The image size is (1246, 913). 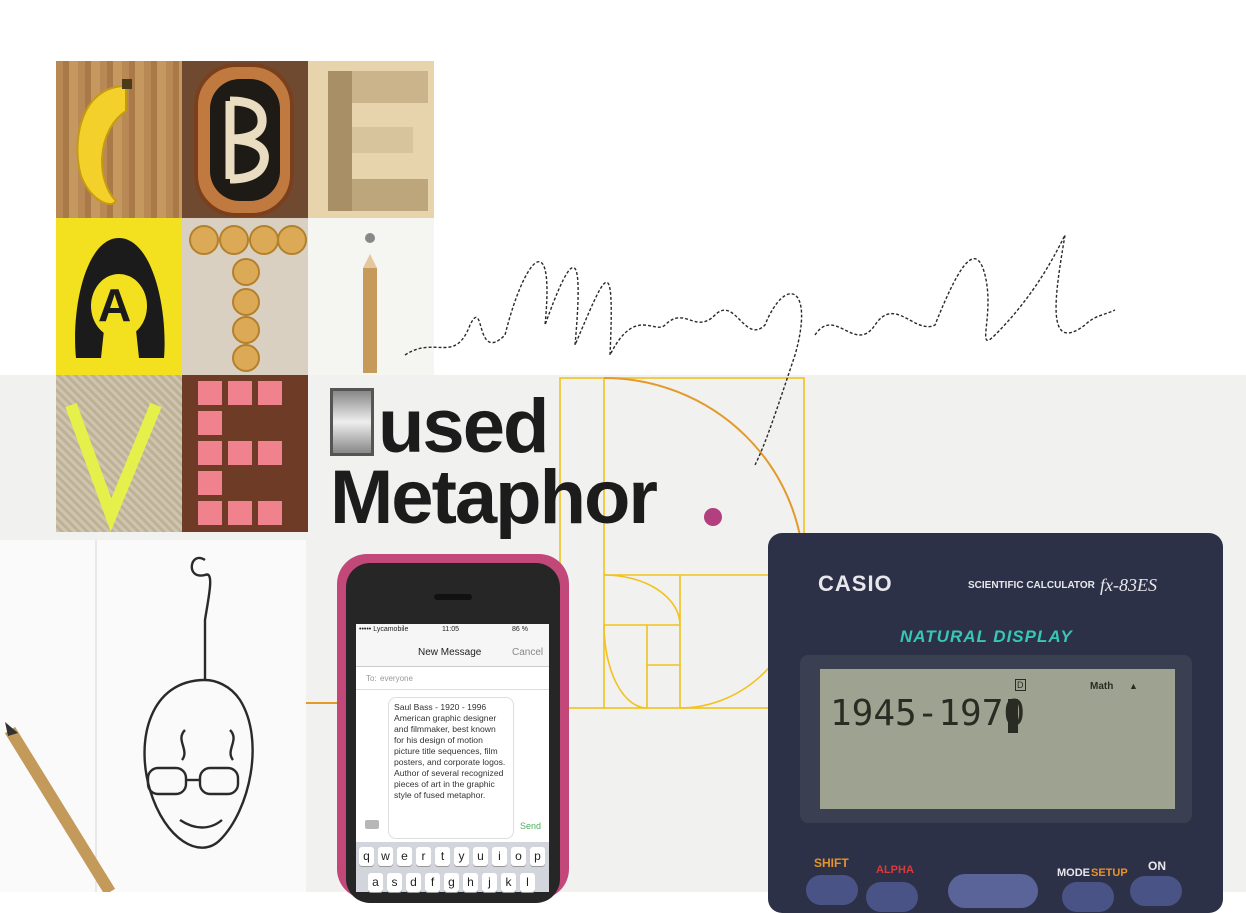 I want to click on key-p: p, so click(x=537, y=856).